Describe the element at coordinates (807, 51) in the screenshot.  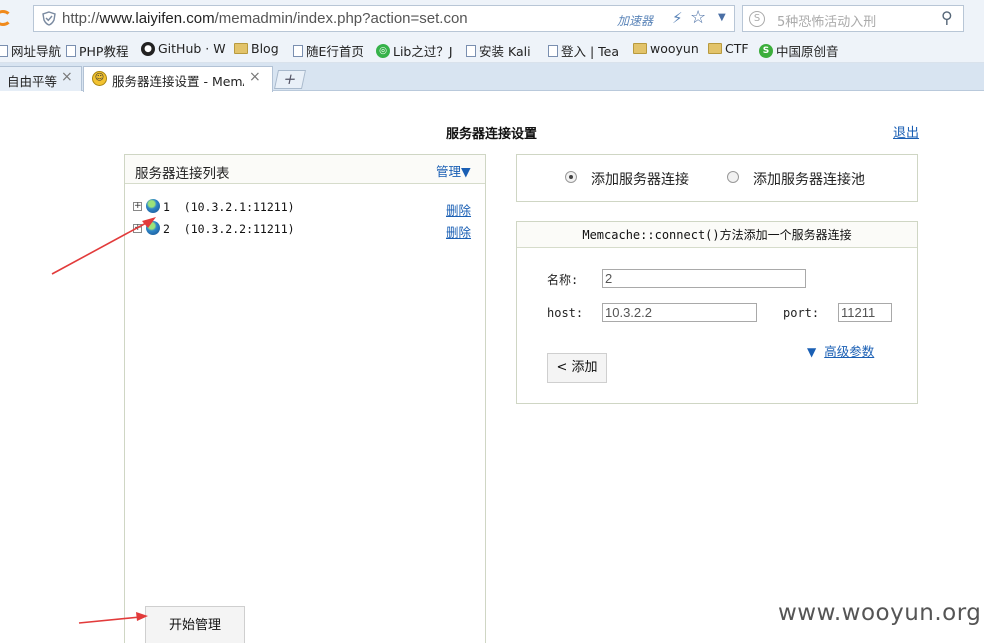
I see `bookmark-label: 中国原创音` at that location.